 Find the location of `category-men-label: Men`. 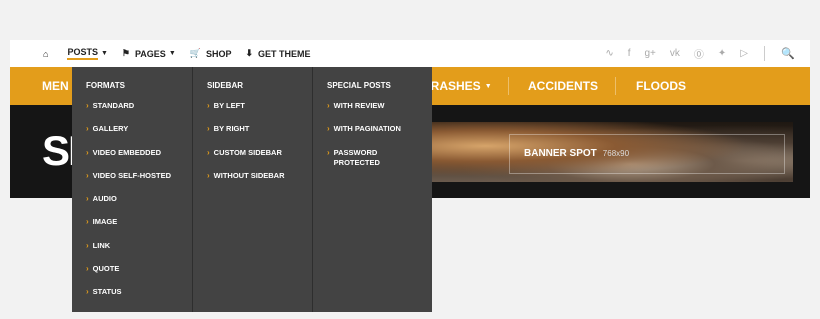

category-men-label: Men is located at coordinates (55, 86).